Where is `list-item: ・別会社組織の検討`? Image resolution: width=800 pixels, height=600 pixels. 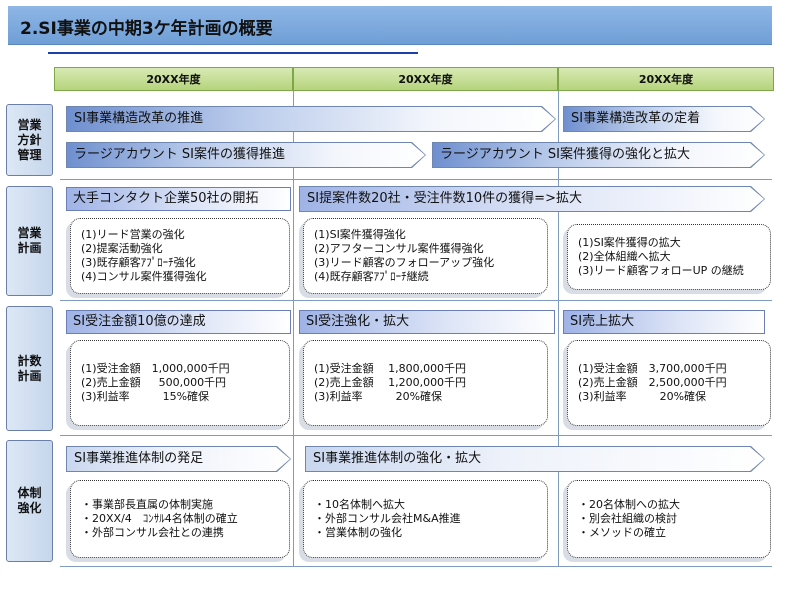 list-item: ・別会社組織の検討 is located at coordinates (627, 518).